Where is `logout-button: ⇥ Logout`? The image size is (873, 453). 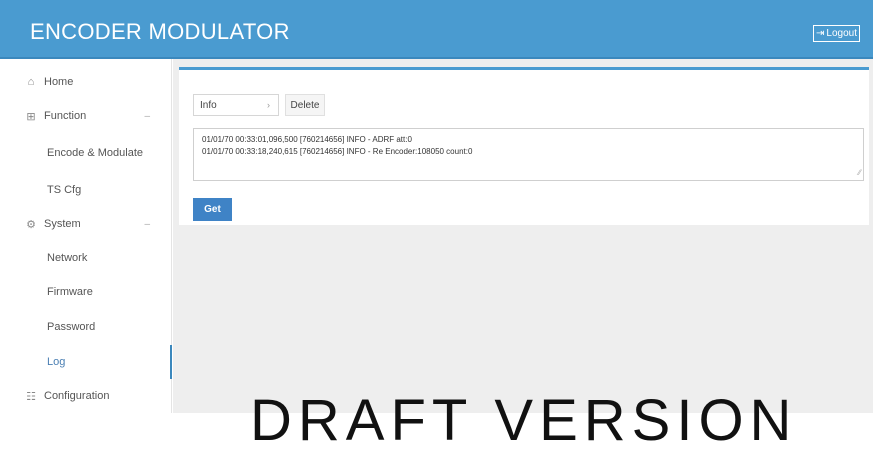
logout-button: ⇥ Logout is located at coordinates (836, 33).